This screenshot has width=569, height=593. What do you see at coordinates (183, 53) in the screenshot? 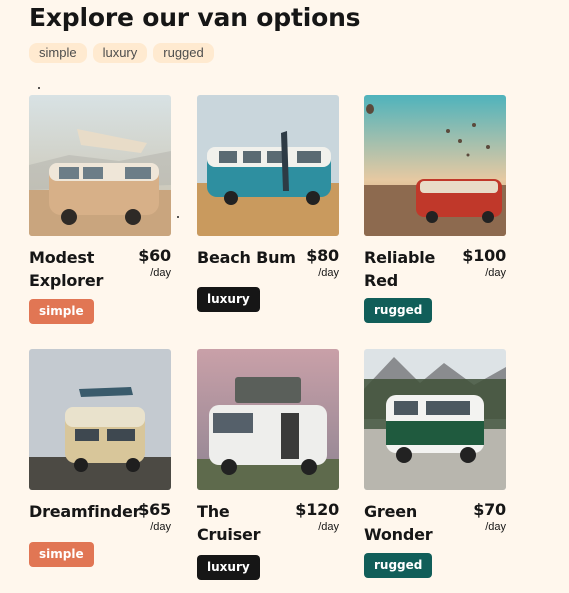
I see `filter-rugged: rugged` at bounding box center [183, 53].